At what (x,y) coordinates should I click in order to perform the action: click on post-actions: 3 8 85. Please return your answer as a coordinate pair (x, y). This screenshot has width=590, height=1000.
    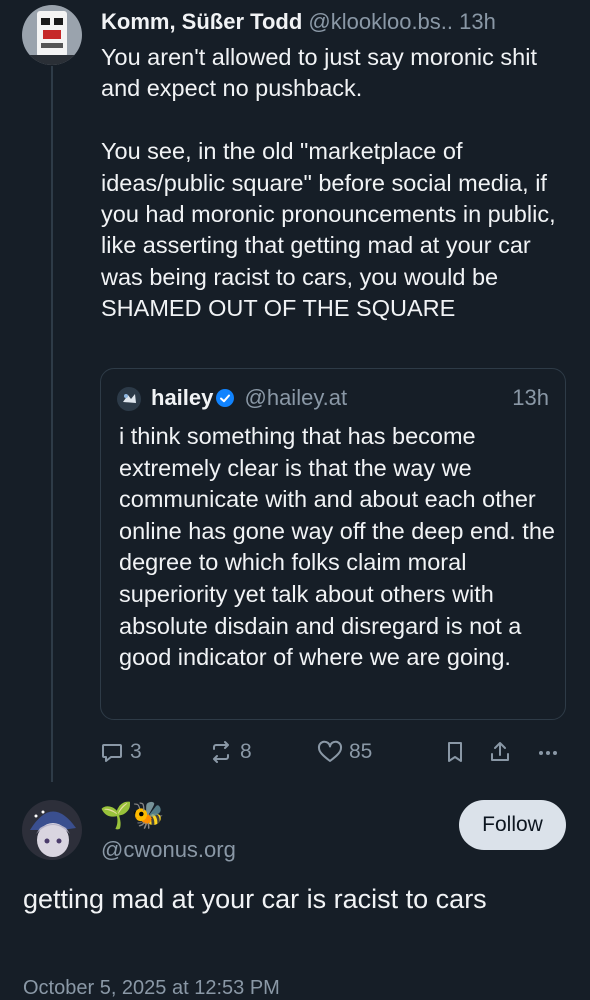
    Looking at the image, I should click on (335, 755).